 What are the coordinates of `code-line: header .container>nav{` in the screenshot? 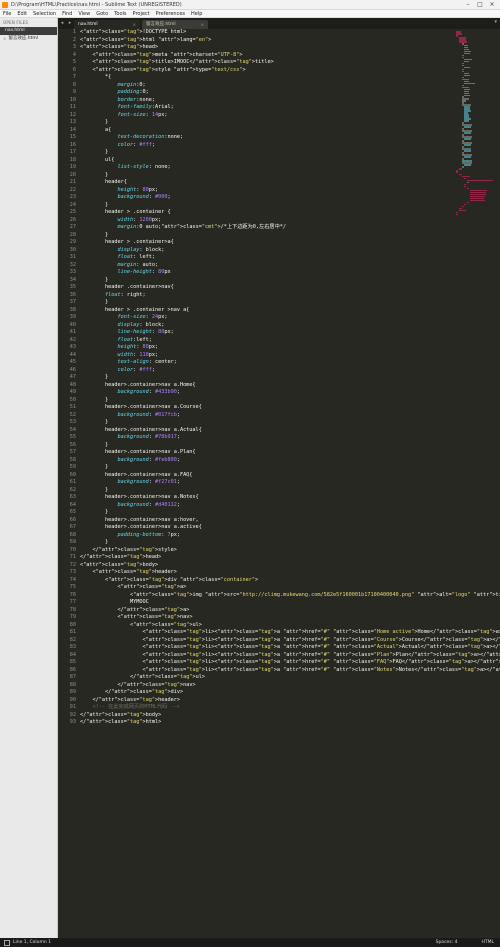 It's located at (290, 288).